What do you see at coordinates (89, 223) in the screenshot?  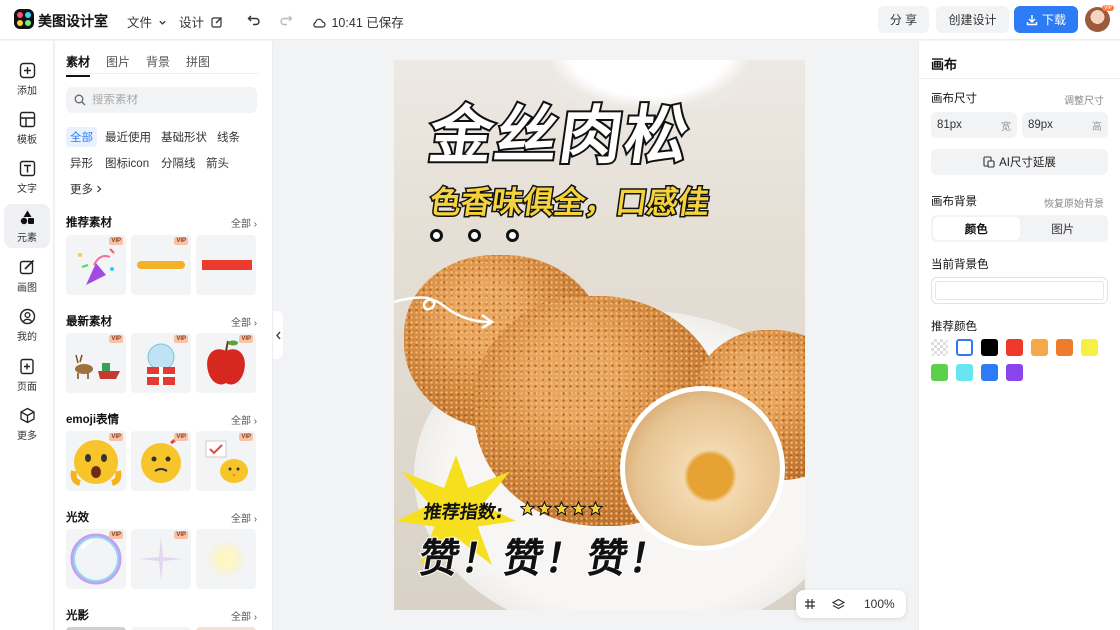 I see `section-title-recommended: 推荐素材` at bounding box center [89, 223].